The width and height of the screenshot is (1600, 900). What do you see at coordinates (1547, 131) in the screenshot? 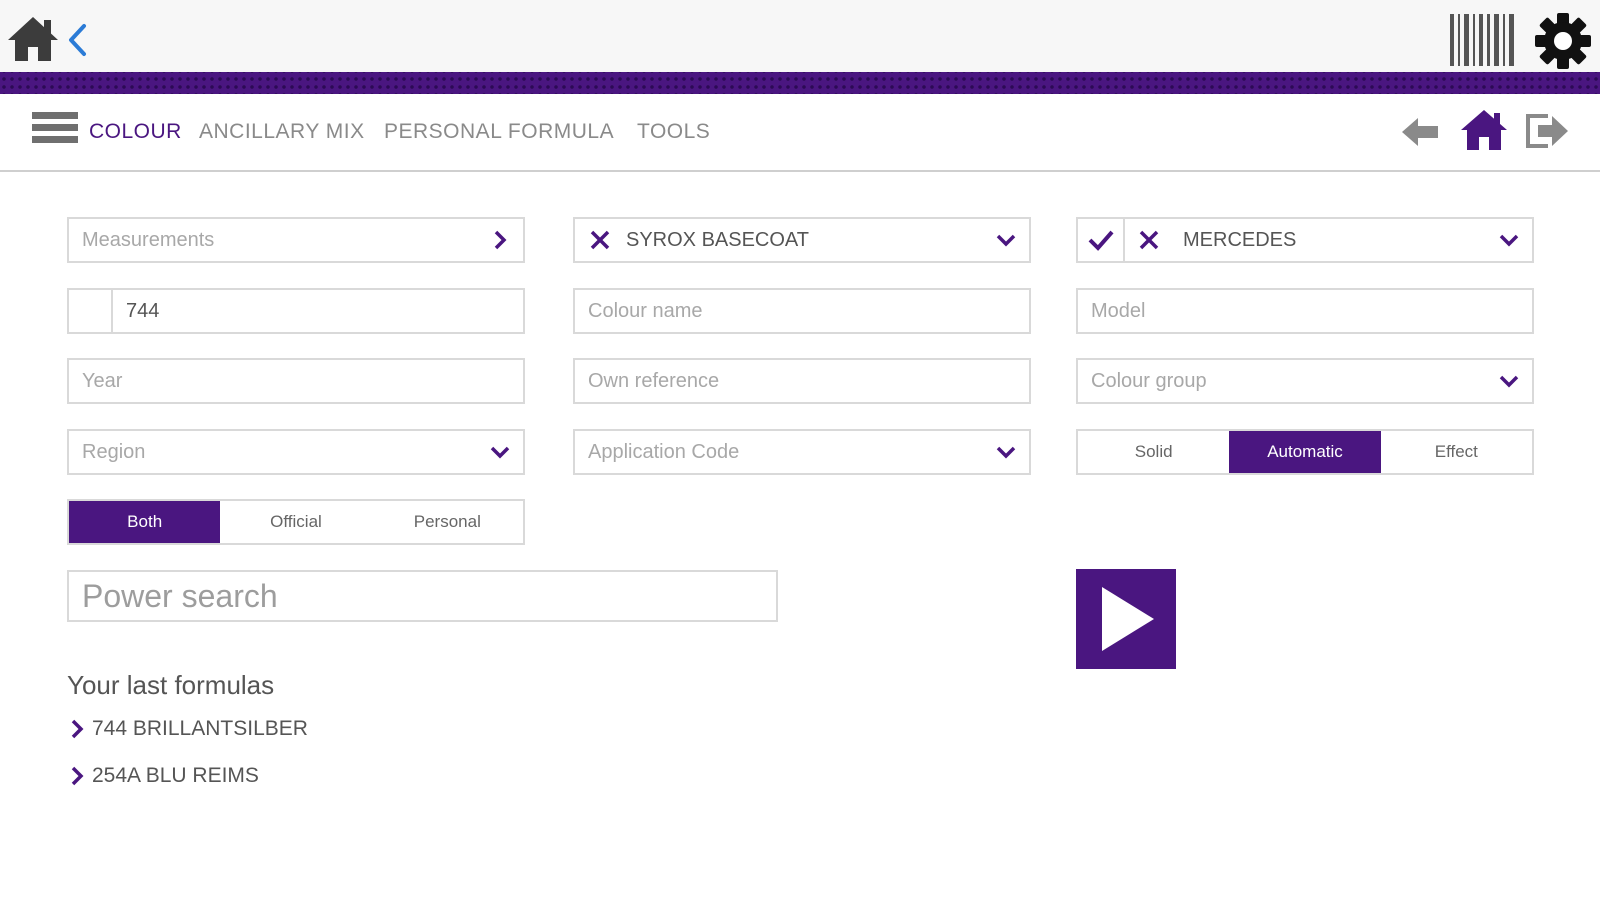
I see `logout-icon` at bounding box center [1547, 131].